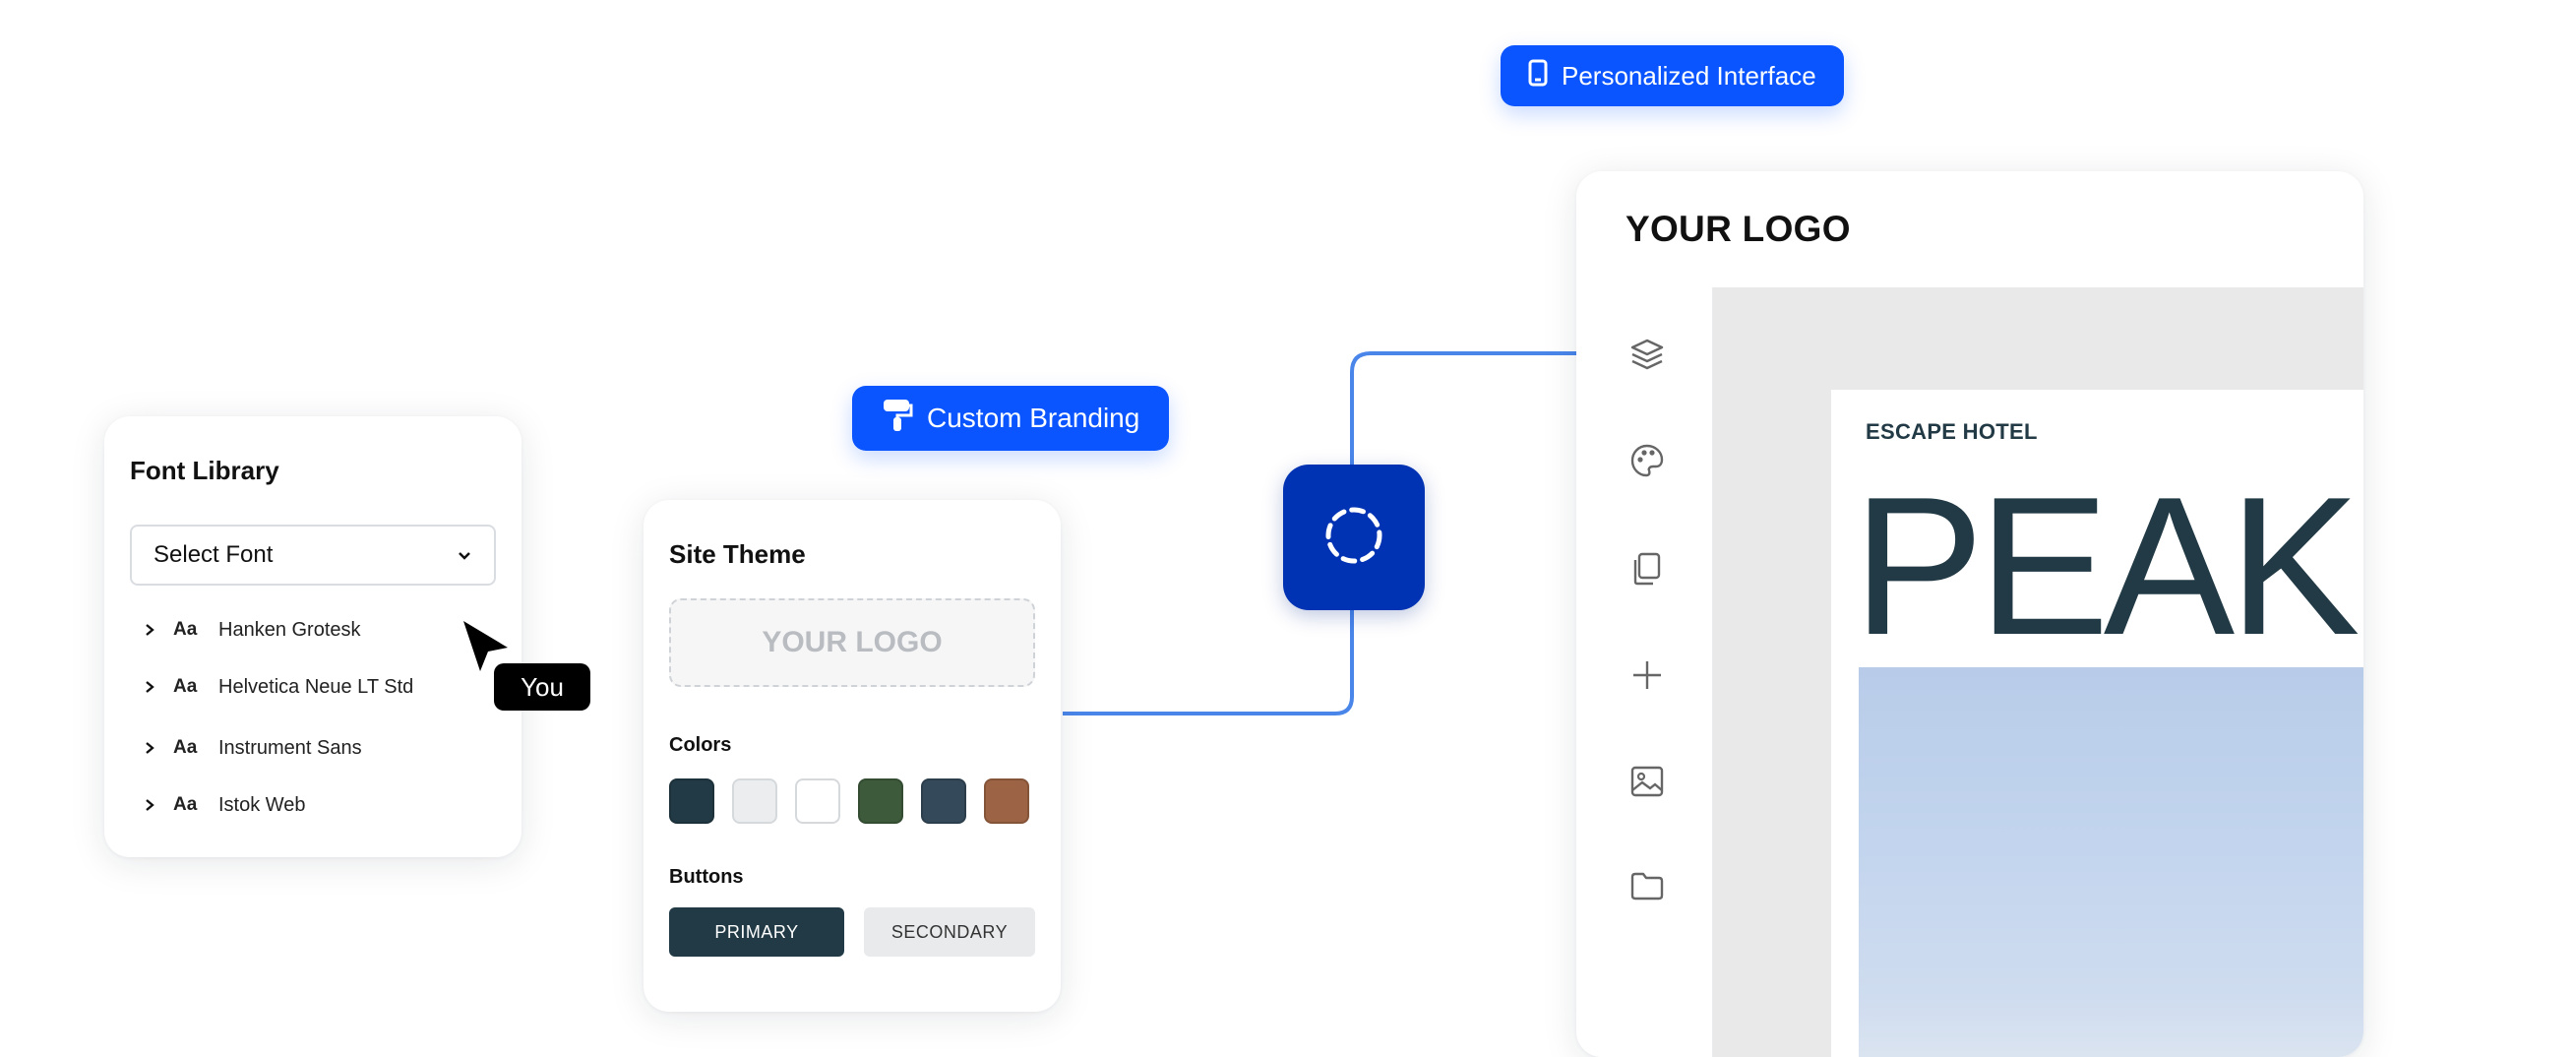  What do you see at coordinates (1952, 432) in the screenshot?
I see `hotel-name: ESCAPE HOTEL` at bounding box center [1952, 432].